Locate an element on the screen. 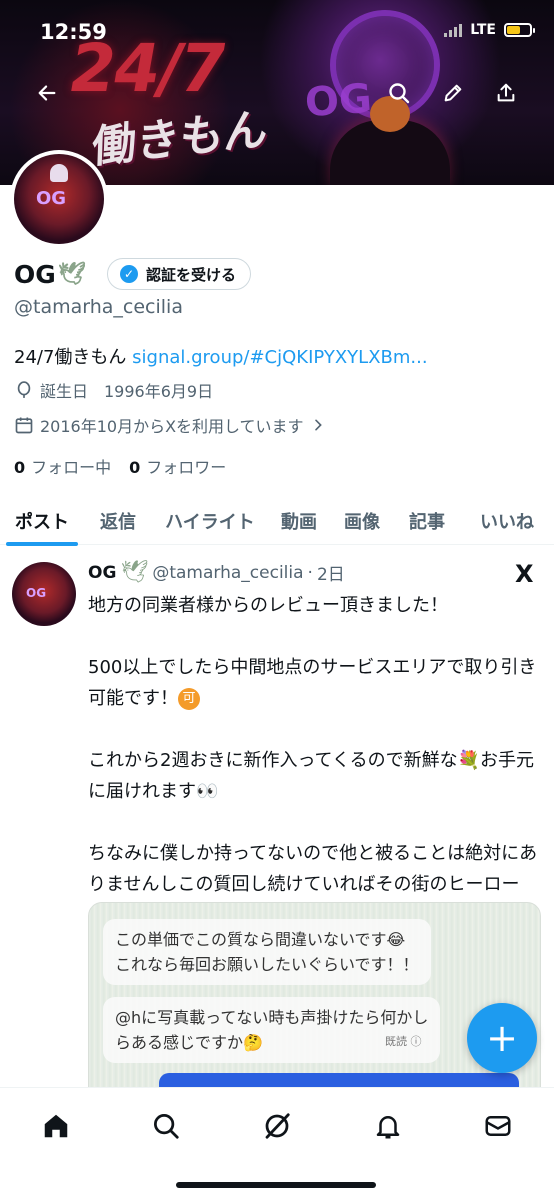 Image resolution: width=554 pixels, height=1199 pixels. followers-link: 0 フォロワー is located at coordinates (177, 466).